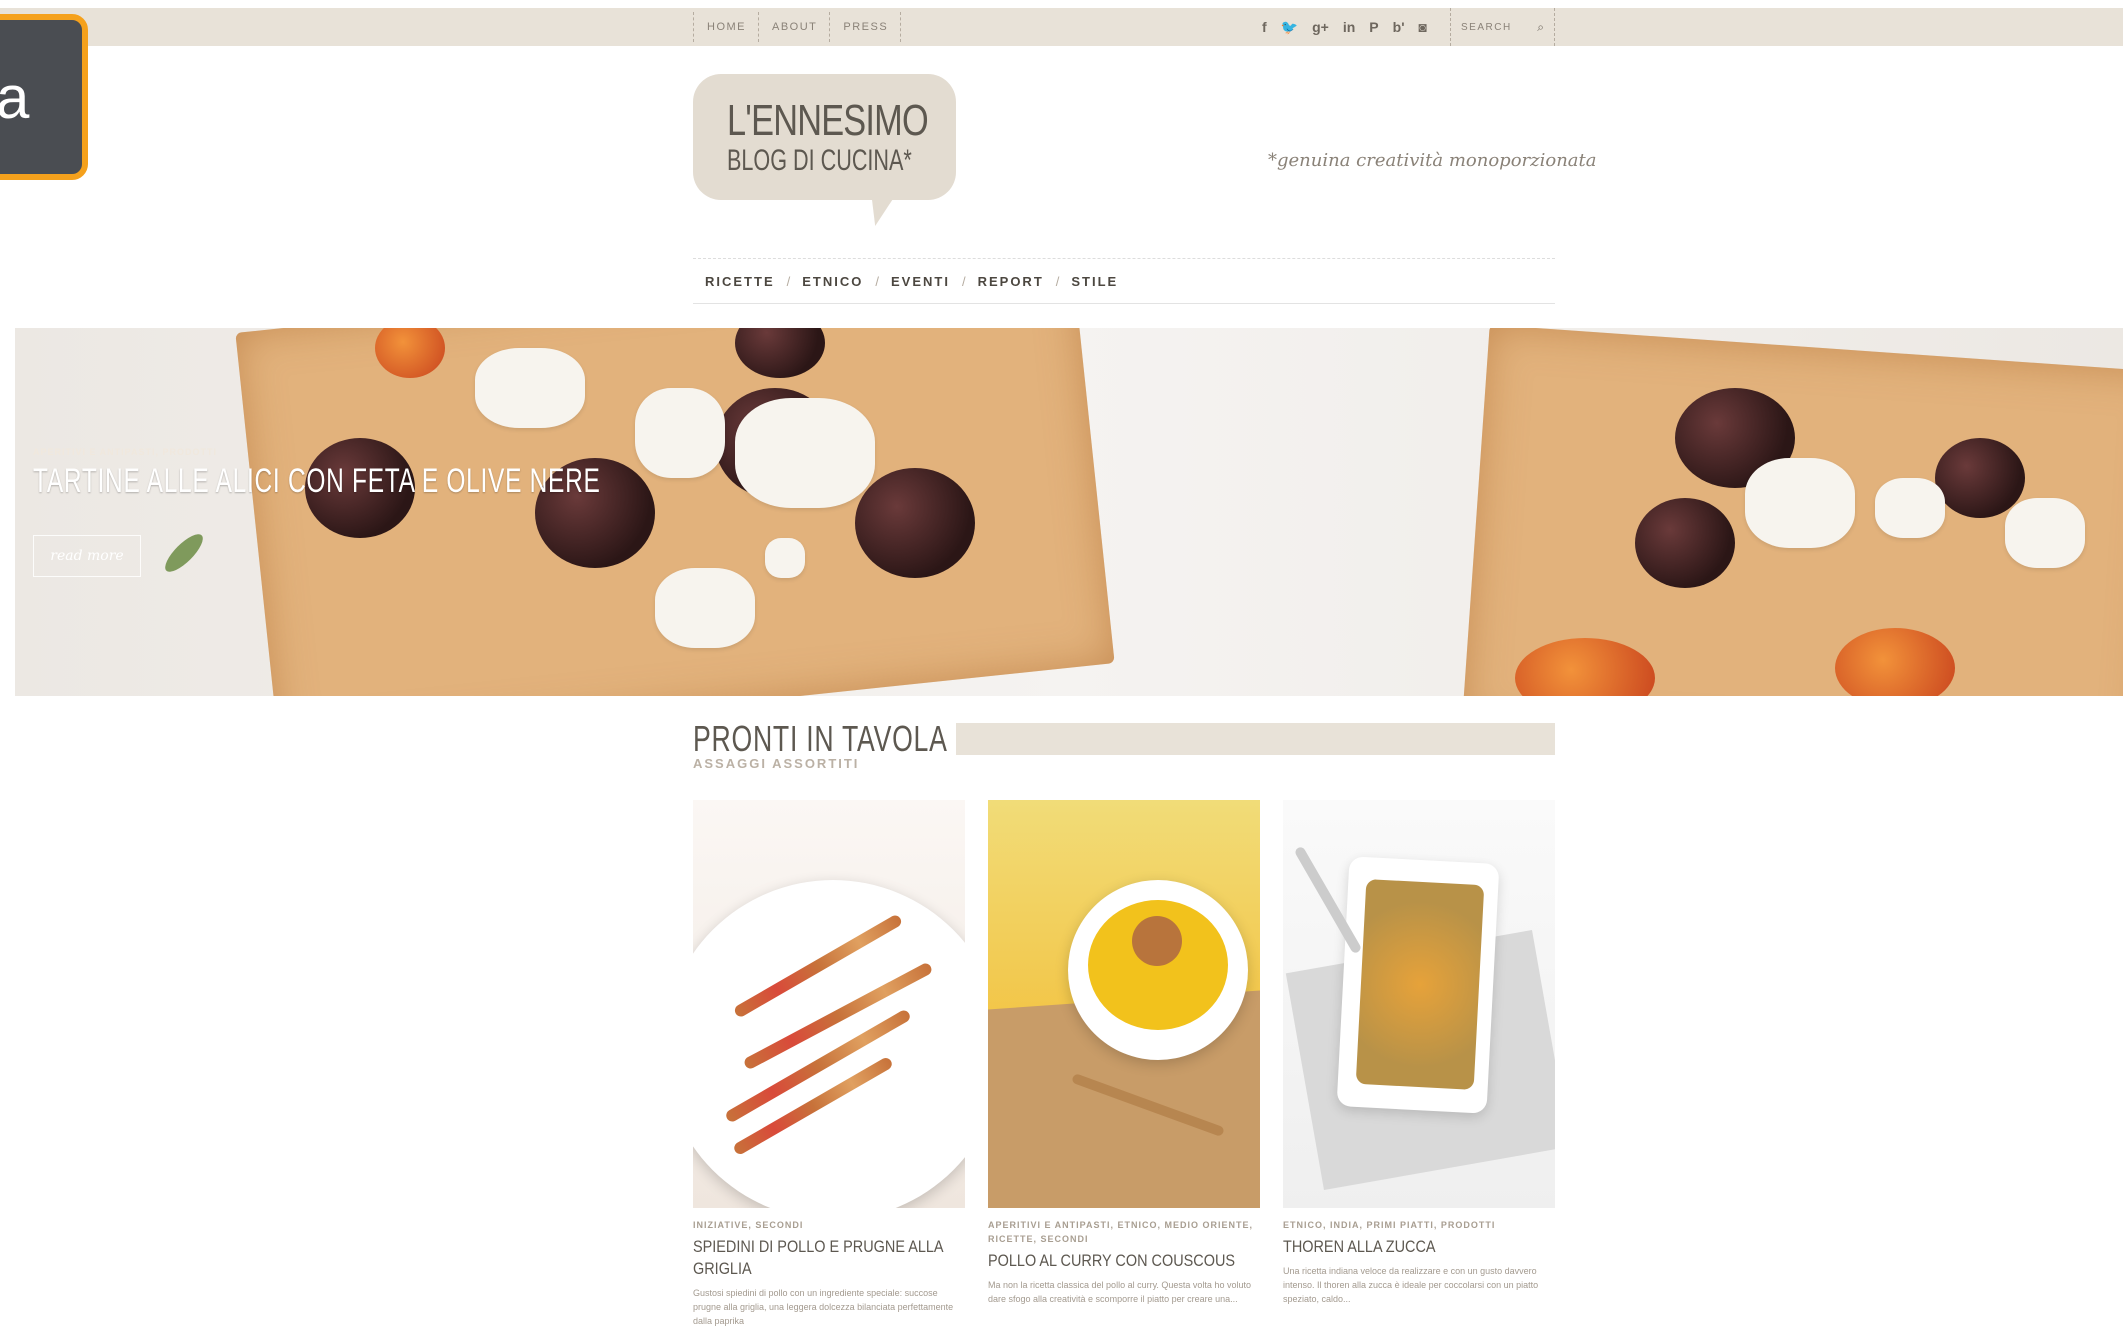 The image size is (2123, 1330). I want to click on linkedin-icon: in, so click(1349, 27).